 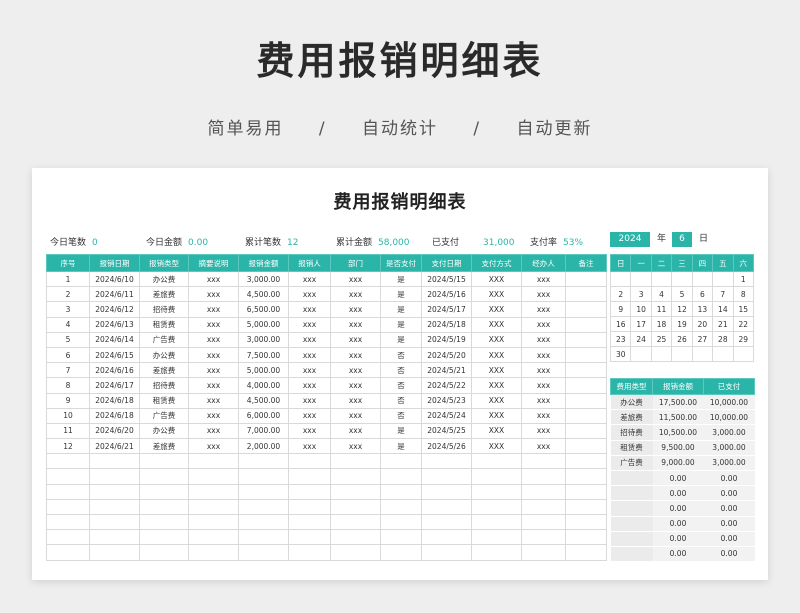 I want to click on table-cell: 2024/5/25, so click(x=446, y=431).